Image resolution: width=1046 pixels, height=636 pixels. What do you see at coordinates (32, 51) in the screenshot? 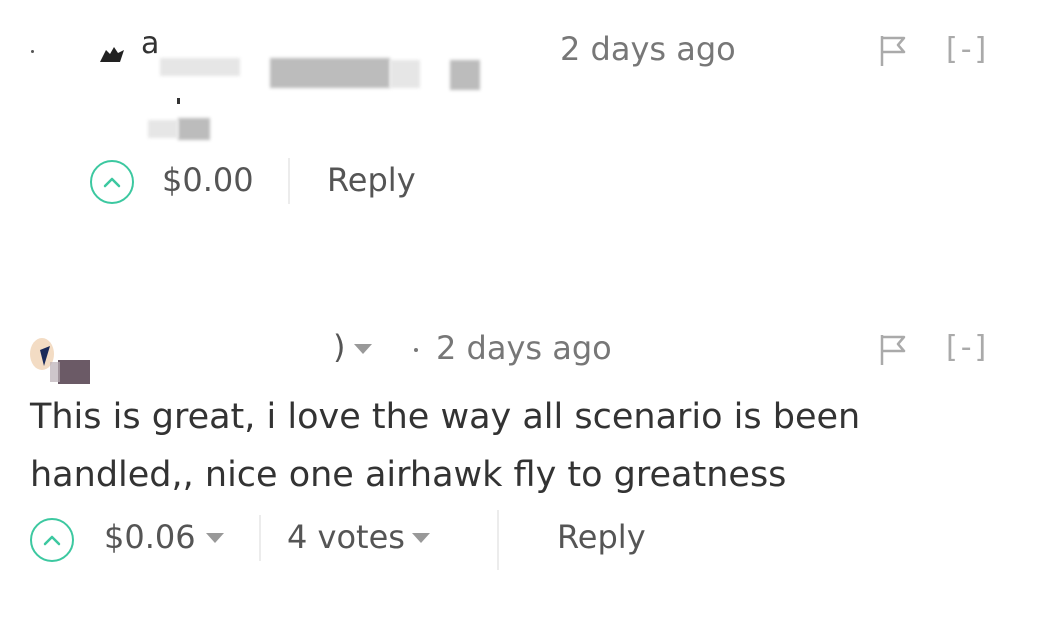
I see `thread-dot` at bounding box center [32, 51].